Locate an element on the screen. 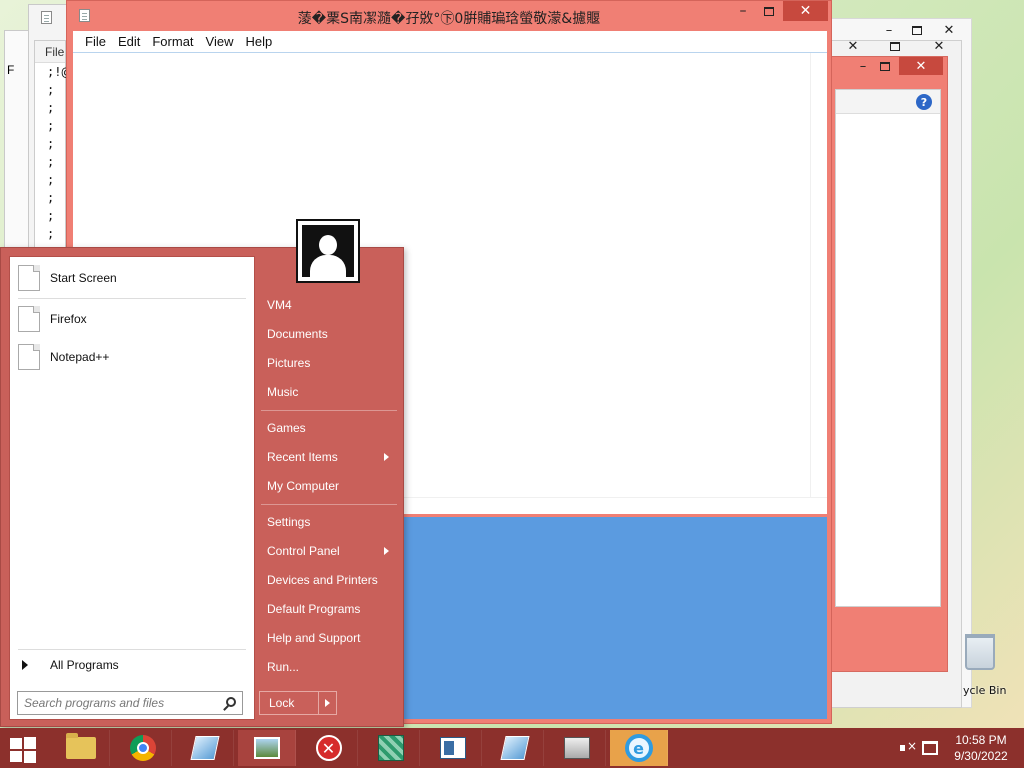 The height and width of the screenshot is (768, 1024). clock-time: 10:58 PM is located at coordinates (981, 740).